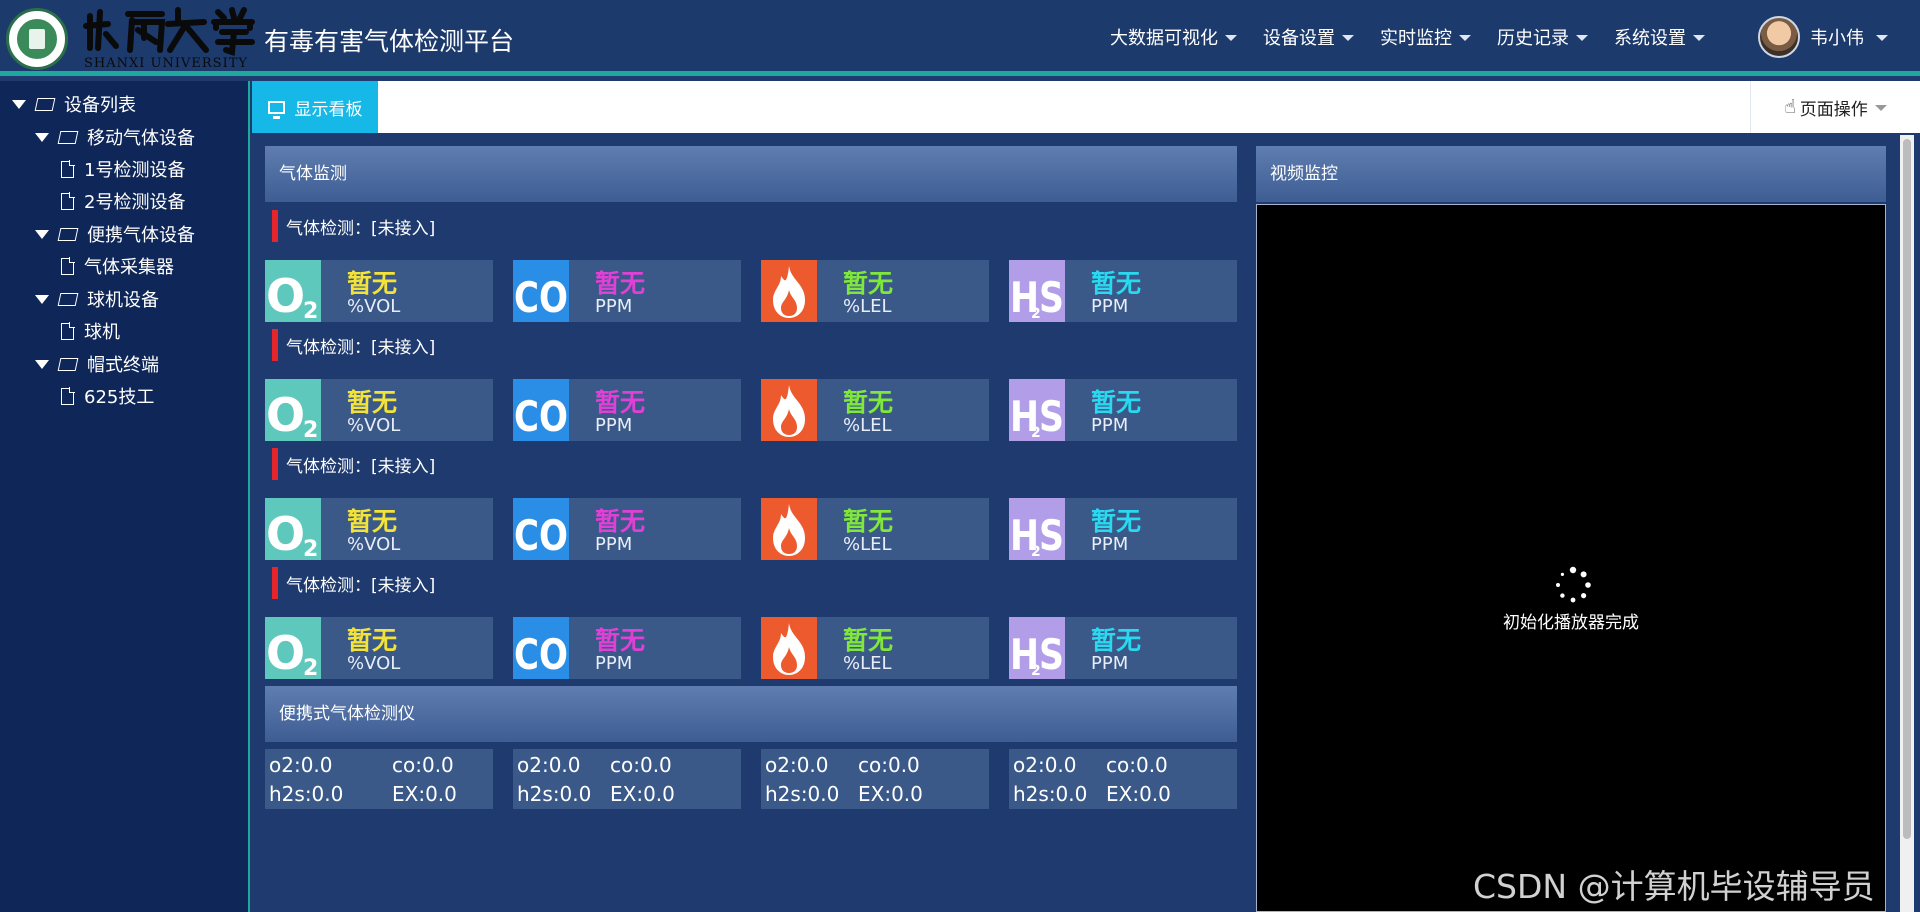 This screenshot has height=912, width=1920. I want to click on tree-item-device-2: 2号检测设备, so click(123, 201).